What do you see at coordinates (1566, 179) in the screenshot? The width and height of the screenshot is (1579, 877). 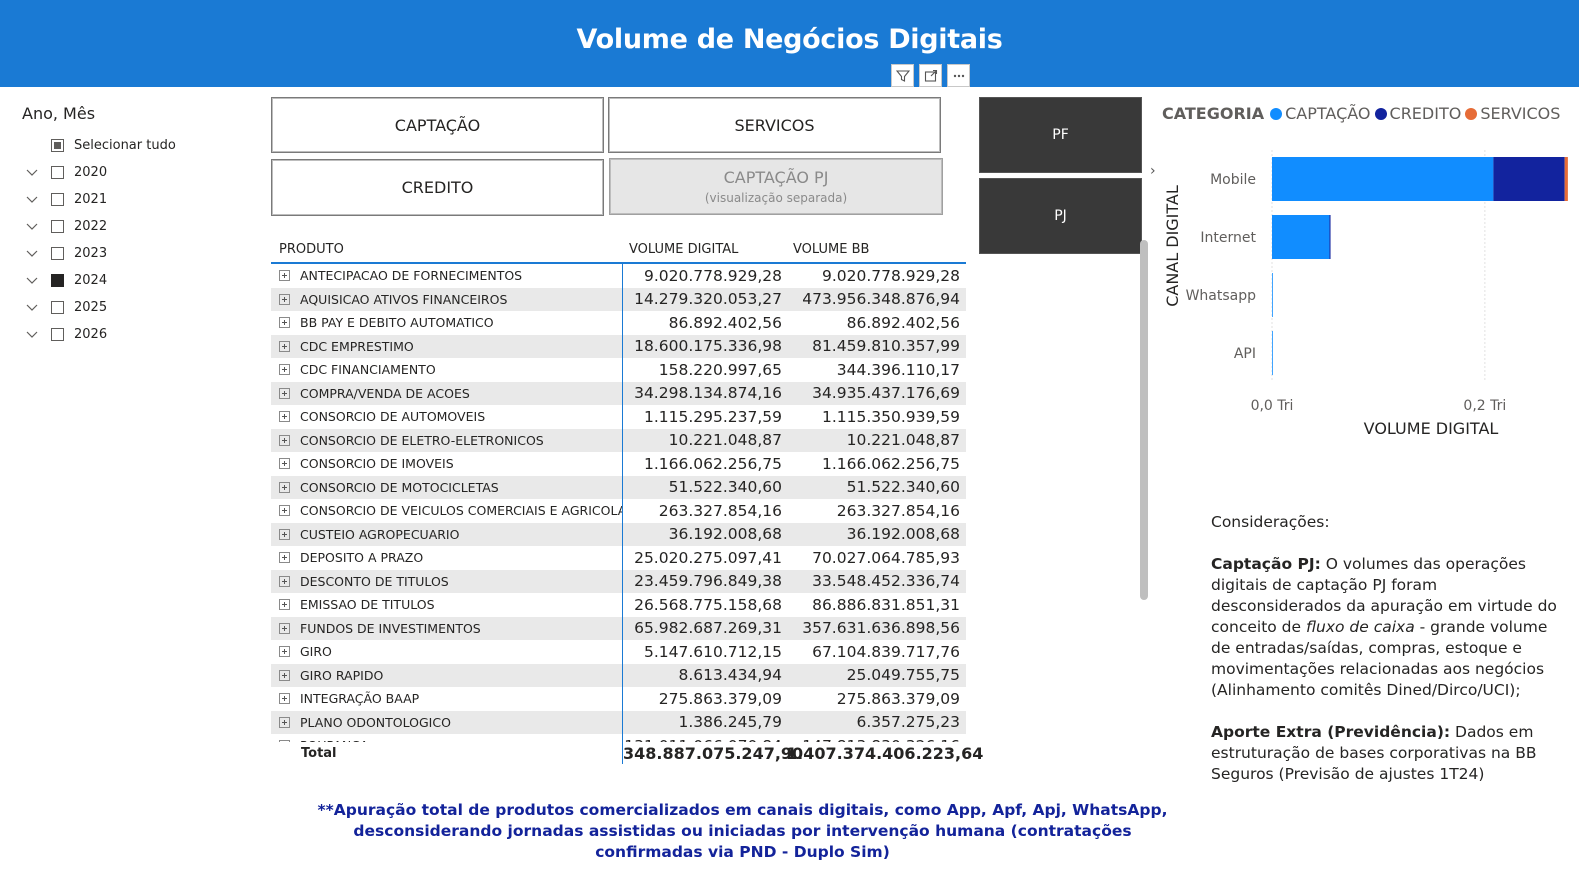 I see `bar-servicos-mobile` at bounding box center [1566, 179].